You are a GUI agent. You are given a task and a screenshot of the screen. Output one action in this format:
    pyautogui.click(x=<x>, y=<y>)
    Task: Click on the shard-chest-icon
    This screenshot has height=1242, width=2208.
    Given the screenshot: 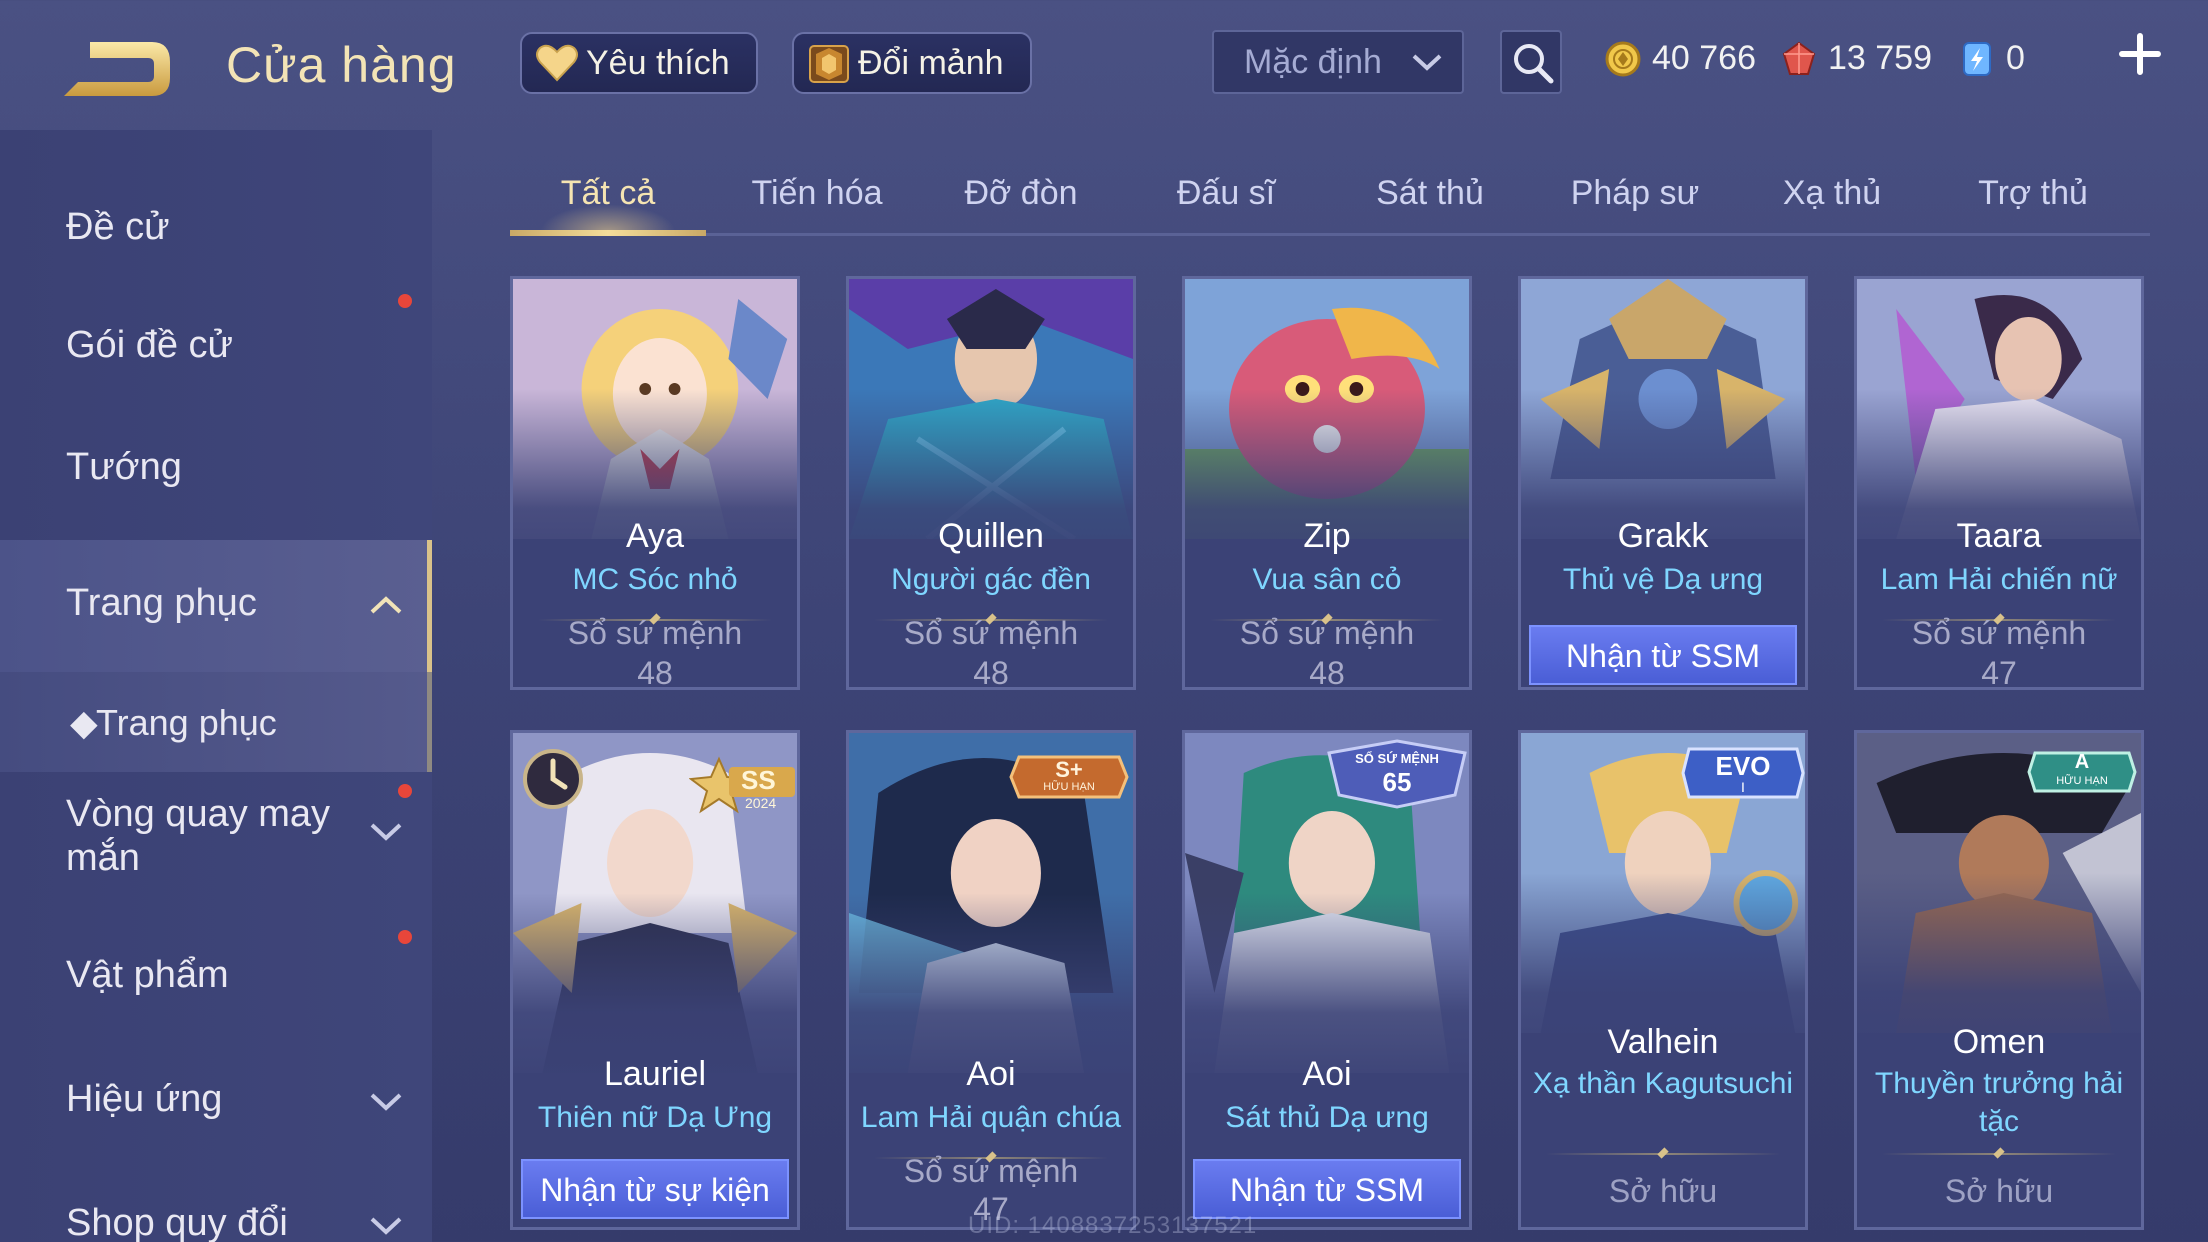 What is the action you would take?
    pyautogui.click(x=829, y=64)
    